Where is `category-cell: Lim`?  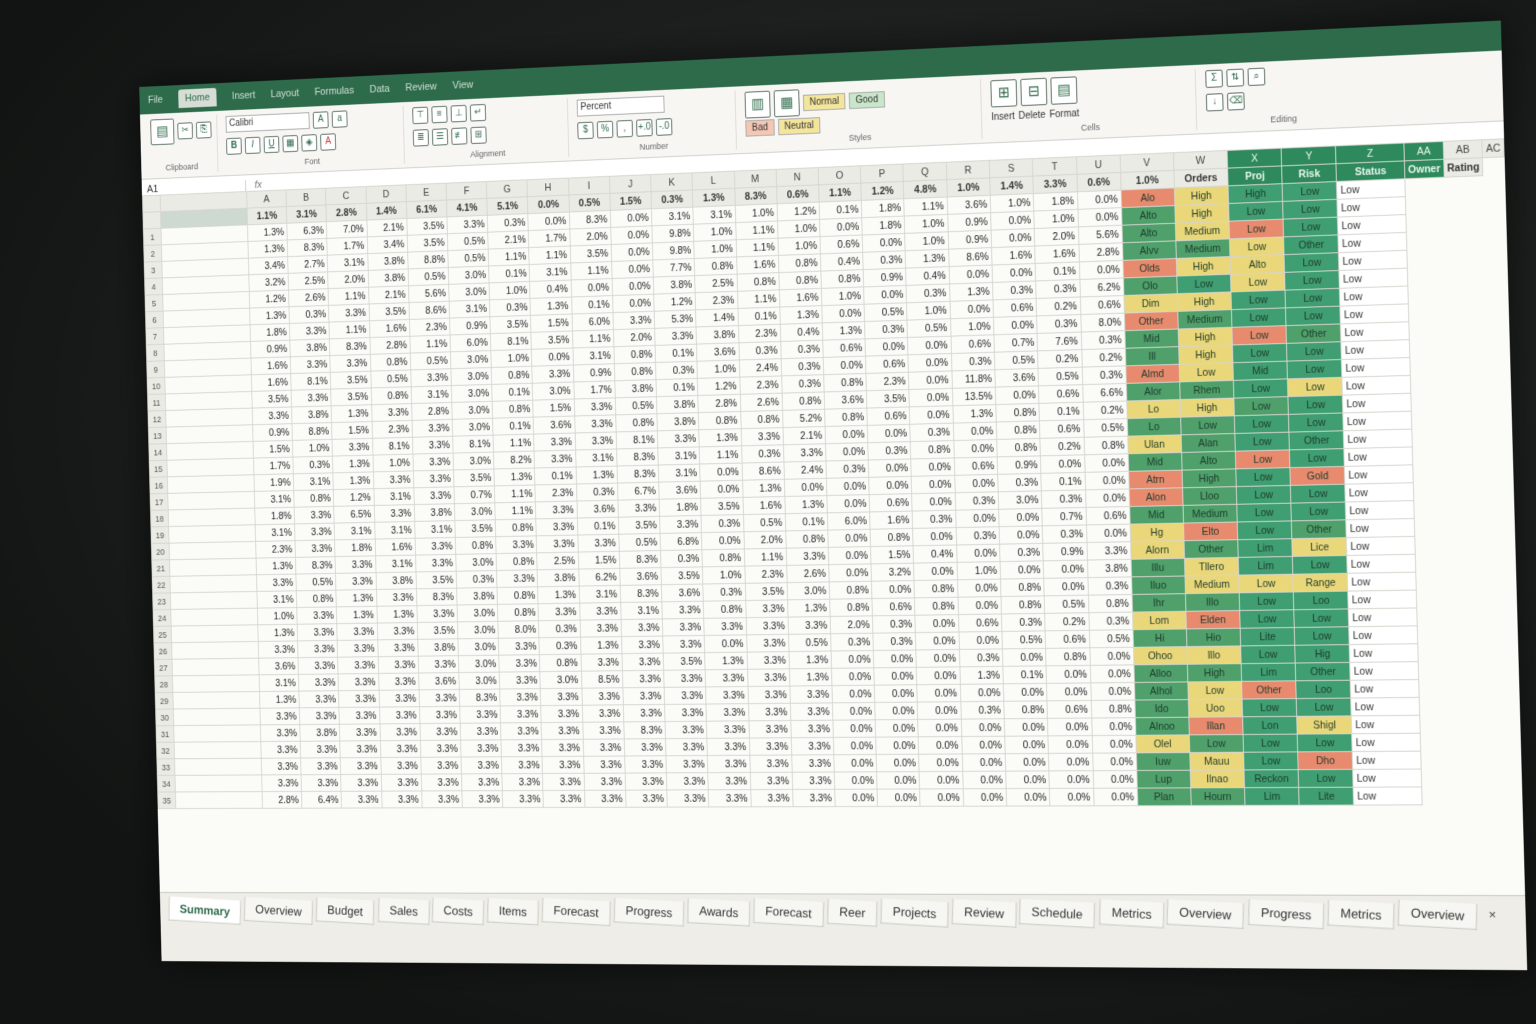
category-cell: Lim is located at coordinates (1266, 566).